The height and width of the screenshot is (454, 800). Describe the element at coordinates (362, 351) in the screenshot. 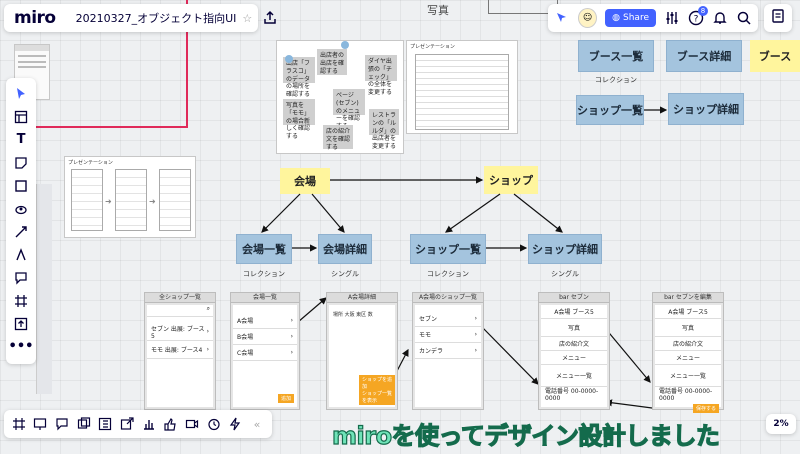

I see `wireframe-venue-detail: A会場詳細 場所 大阪 東区 数 ショップを追加 ショップ一覧を表示` at that location.